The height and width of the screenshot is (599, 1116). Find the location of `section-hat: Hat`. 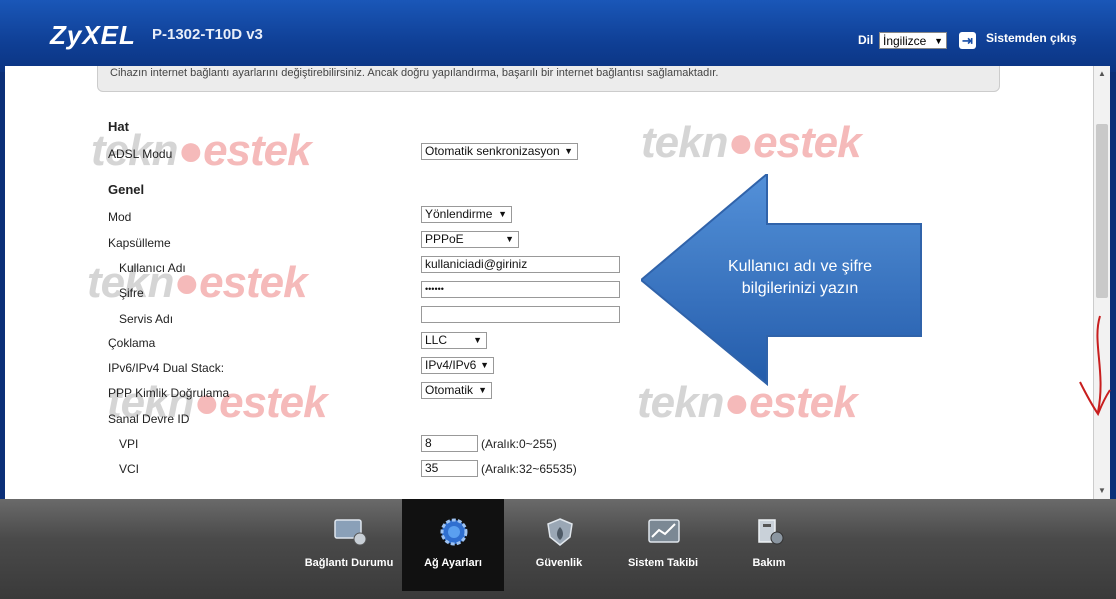

section-hat: Hat is located at coordinates (118, 126).